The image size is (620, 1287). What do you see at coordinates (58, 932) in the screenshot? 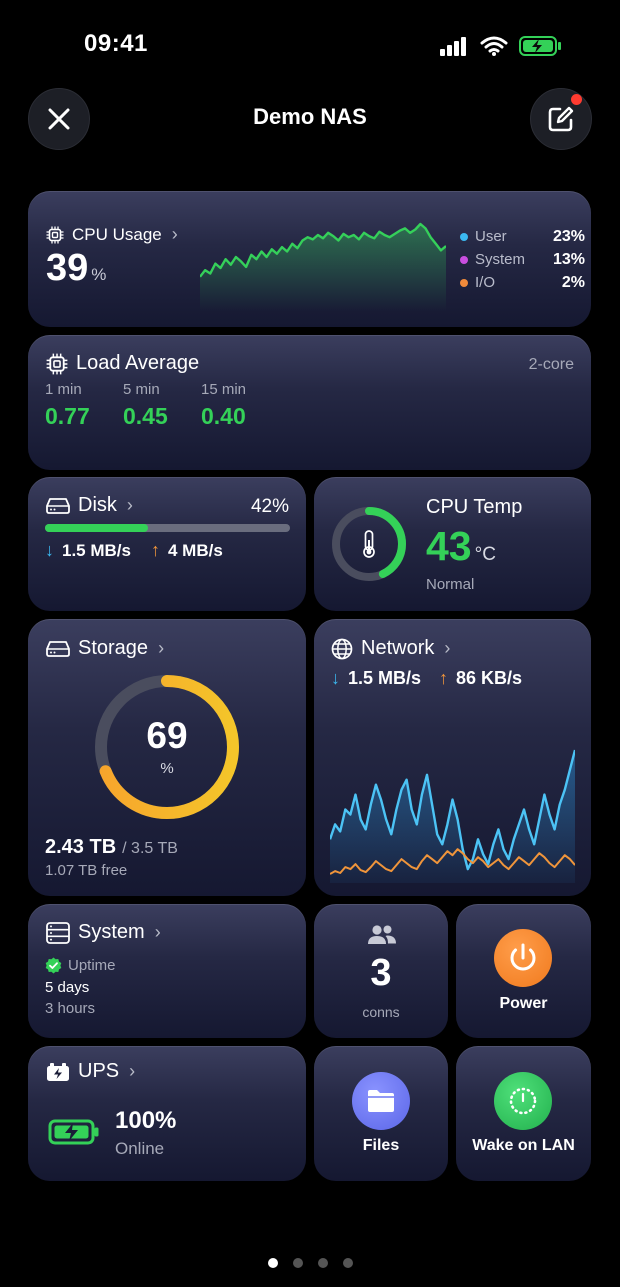
I see `server-icon` at bounding box center [58, 932].